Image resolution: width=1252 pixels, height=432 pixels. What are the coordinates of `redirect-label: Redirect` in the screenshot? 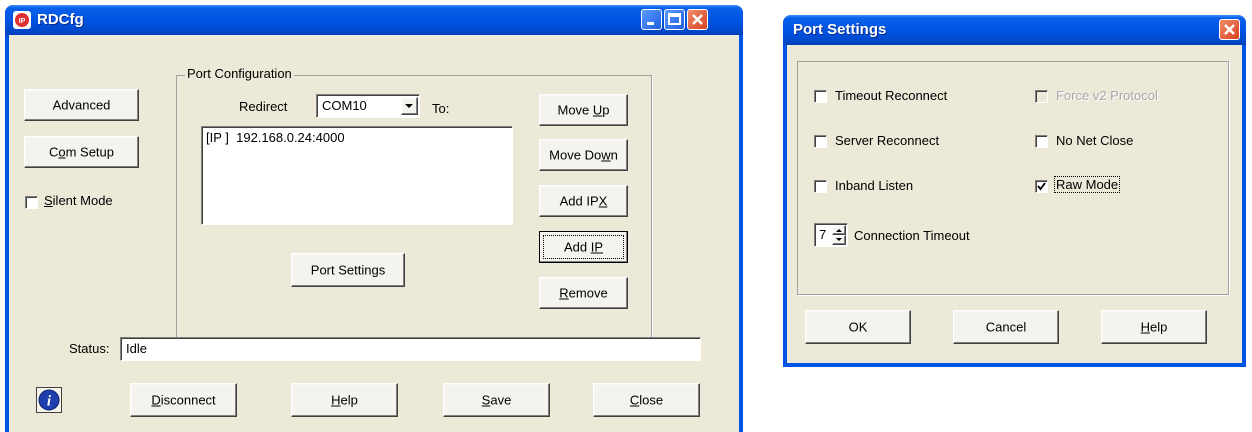 It's located at (263, 106).